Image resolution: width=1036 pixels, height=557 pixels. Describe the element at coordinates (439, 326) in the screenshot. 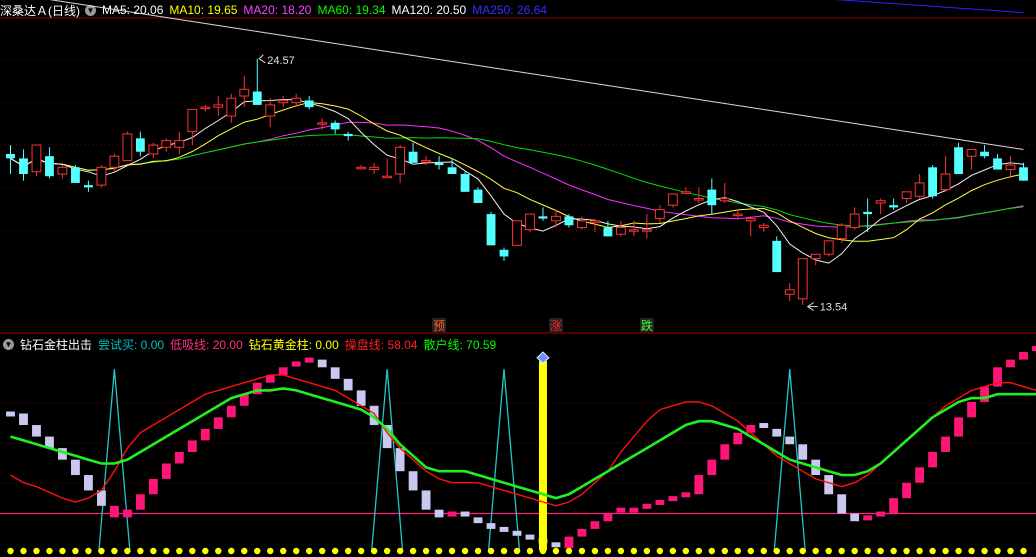

I see `signal-marker-预: 预` at that location.